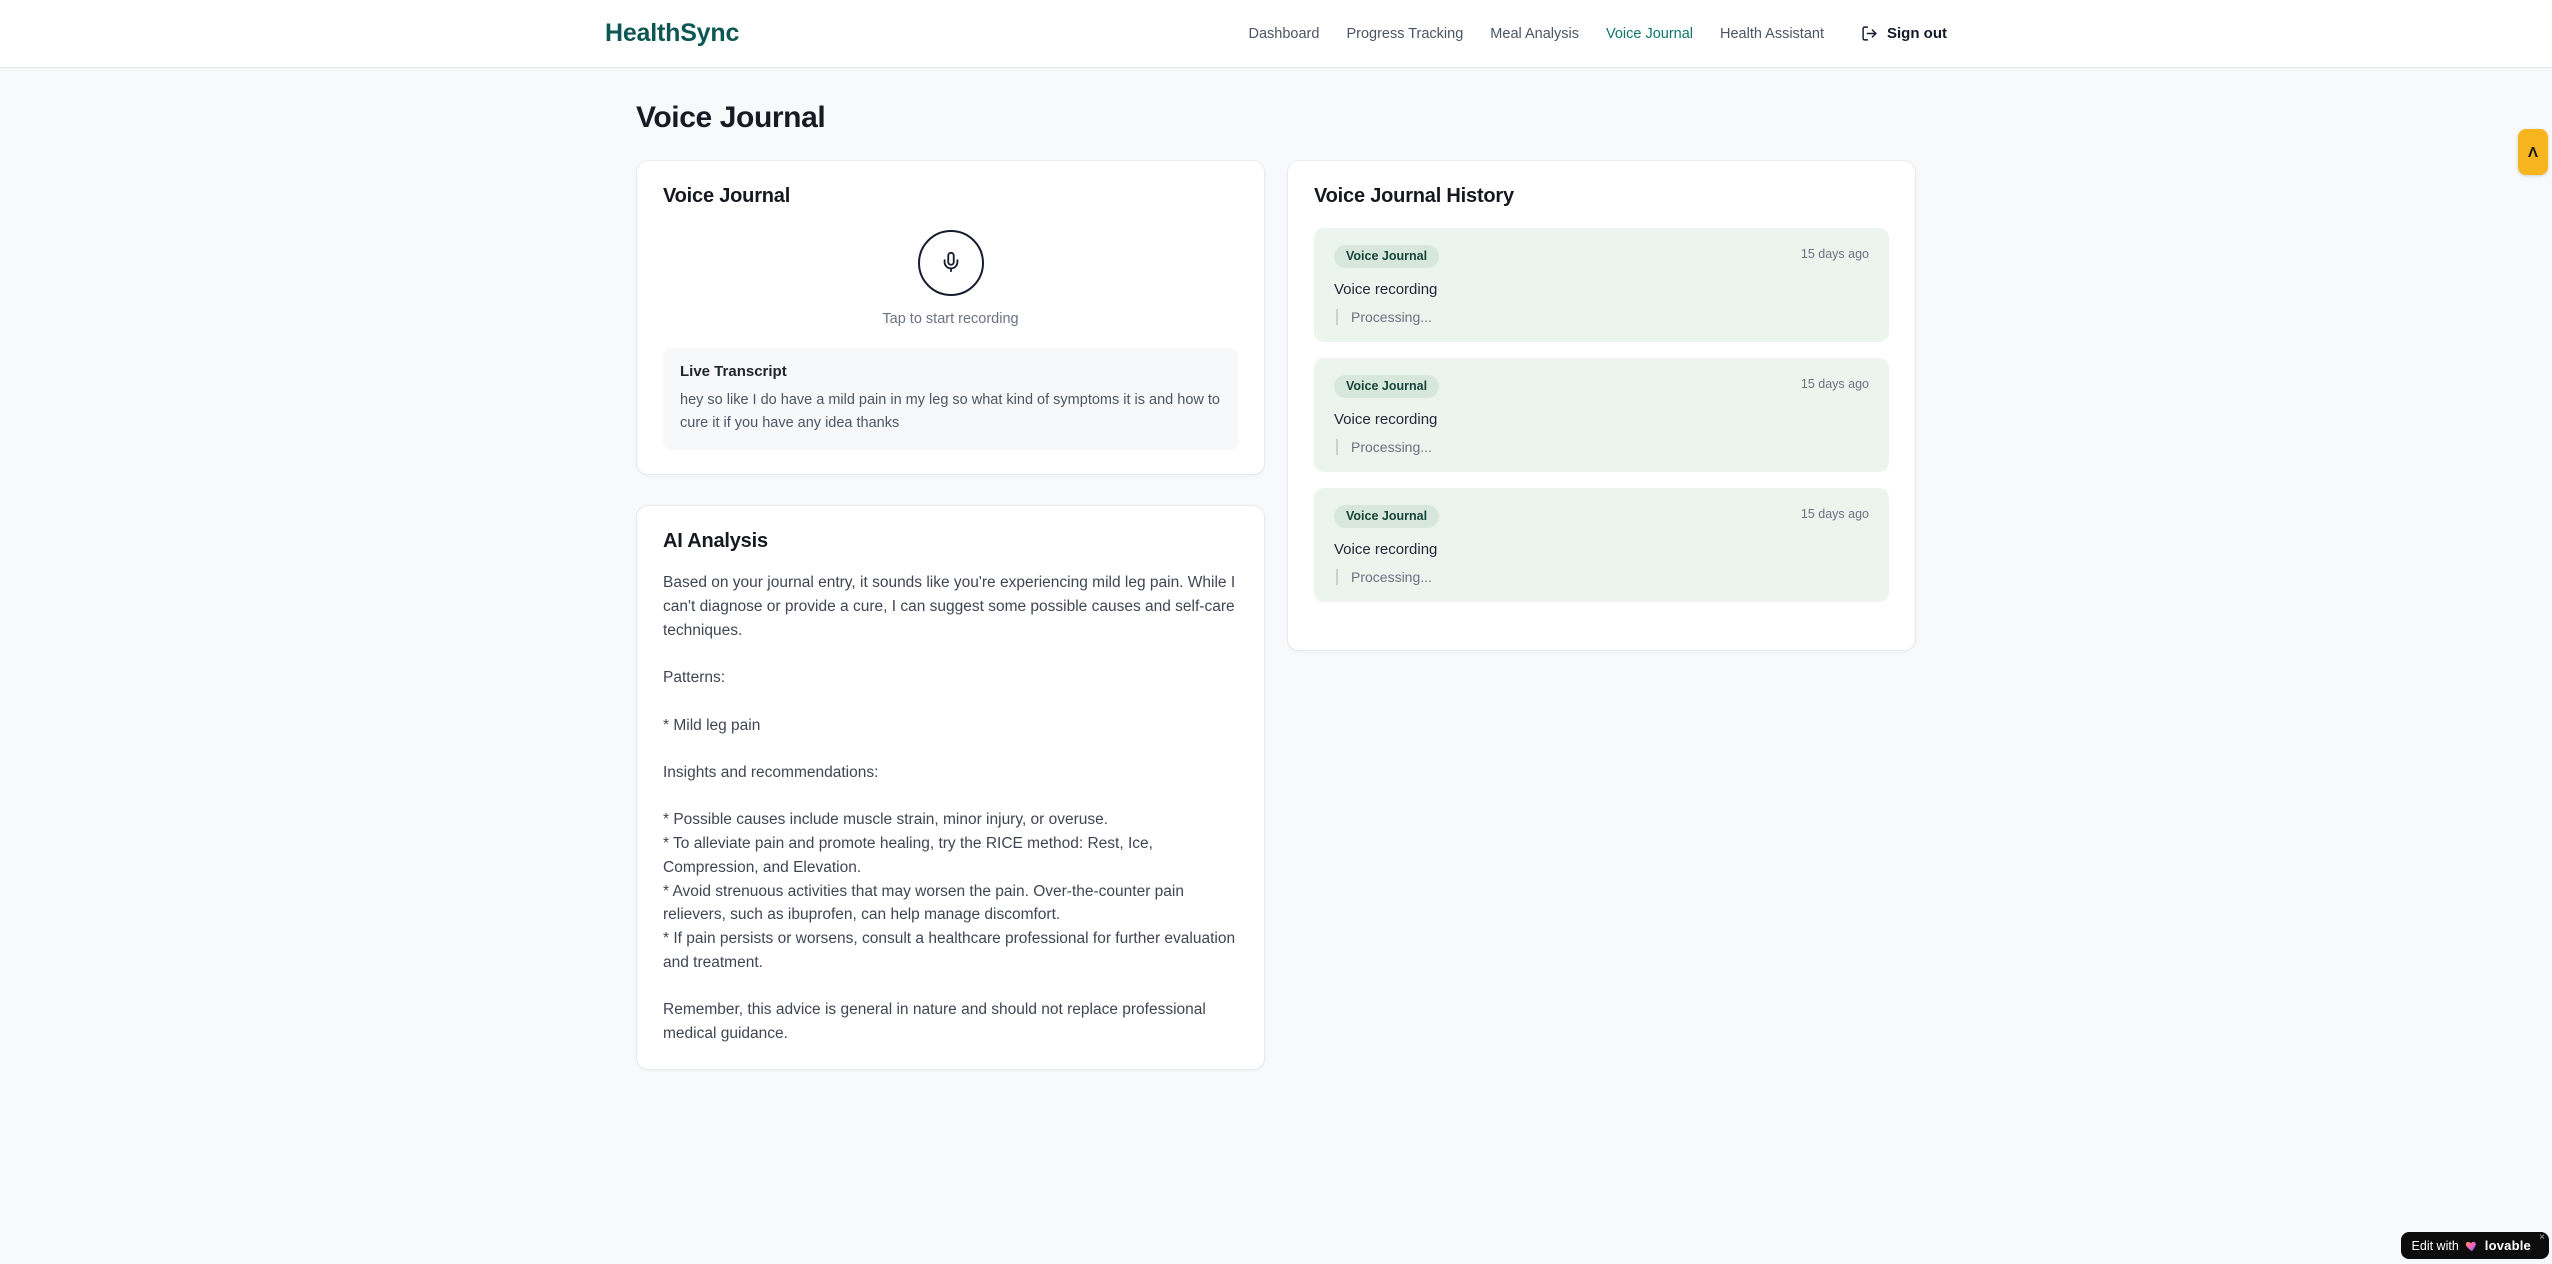  Describe the element at coordinates (672, 33) in the screenshot. I see `app-logo: HealthSync` at that location.